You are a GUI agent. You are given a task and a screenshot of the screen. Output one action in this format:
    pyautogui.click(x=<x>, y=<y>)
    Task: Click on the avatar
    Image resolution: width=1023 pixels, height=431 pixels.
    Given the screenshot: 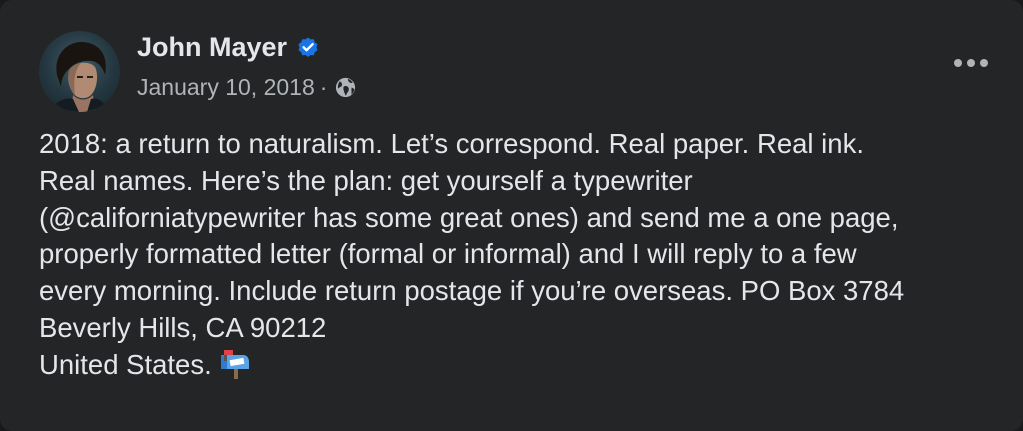 What is the action you would take?
    pyautogui.click(x=79, y=71)
    